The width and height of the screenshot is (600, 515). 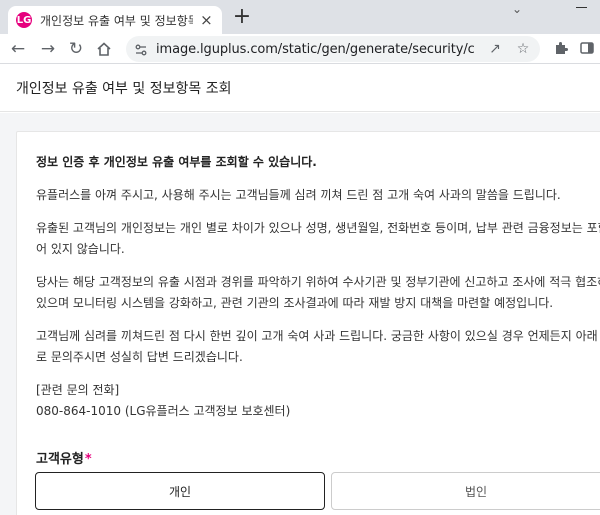 I want to click on back-arrow-icon: ←, so click(x=18, y=49).